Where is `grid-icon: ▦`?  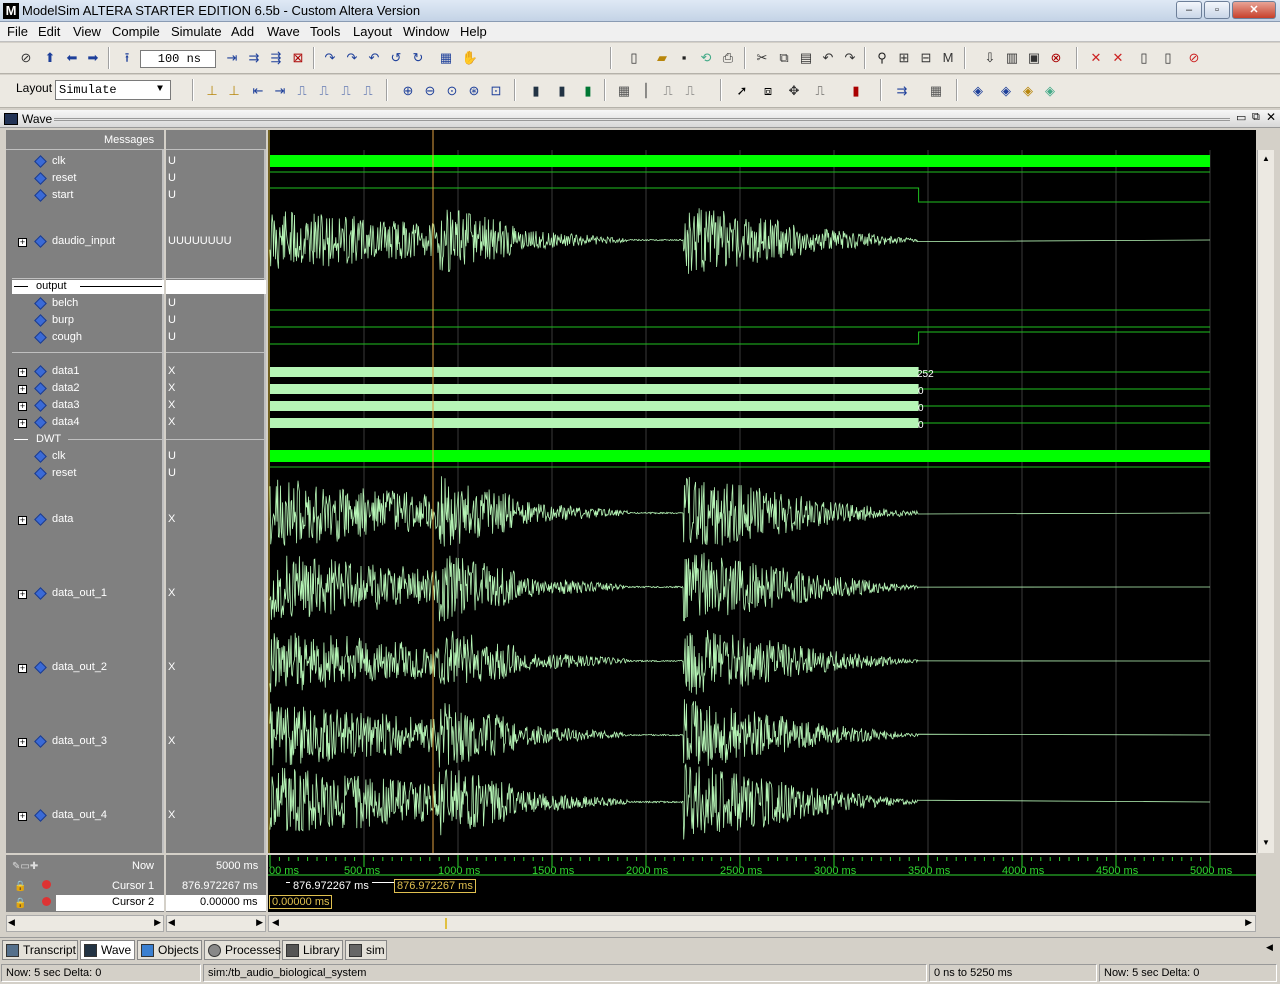
grid-icon: ▦ is located at coordinates (936, 91).